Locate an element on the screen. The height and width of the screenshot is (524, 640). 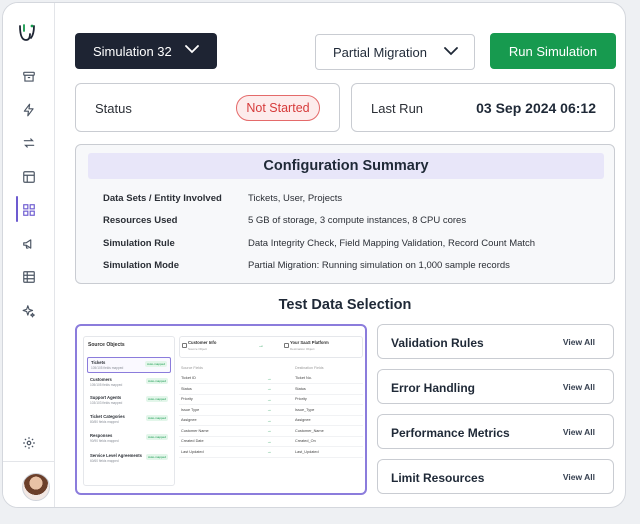
dest-fields-header: Destination Fields is located at coordinates (309, 368).